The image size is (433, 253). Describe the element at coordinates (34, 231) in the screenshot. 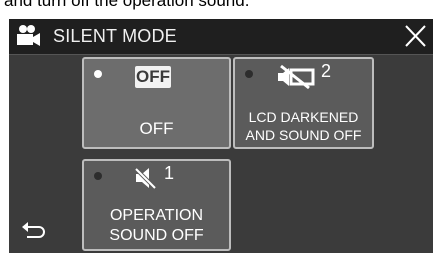

I see `back-arrow-icon` at that location.